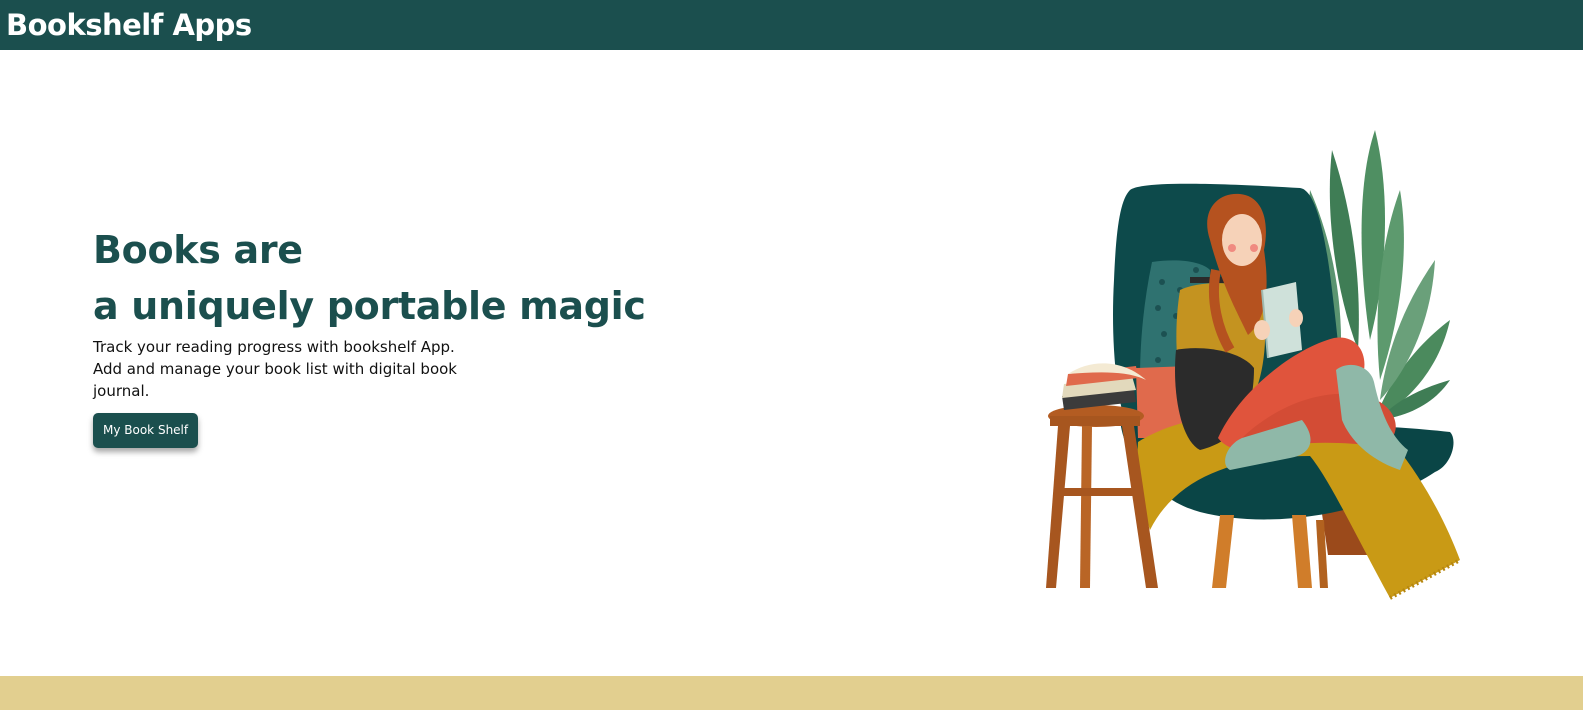 This screenshot has height=710, width=1583. Describe the element at coordinates (373, 278) in the screenshot. I see `hero-headline: Books are a uniquely portable magic` at that location.